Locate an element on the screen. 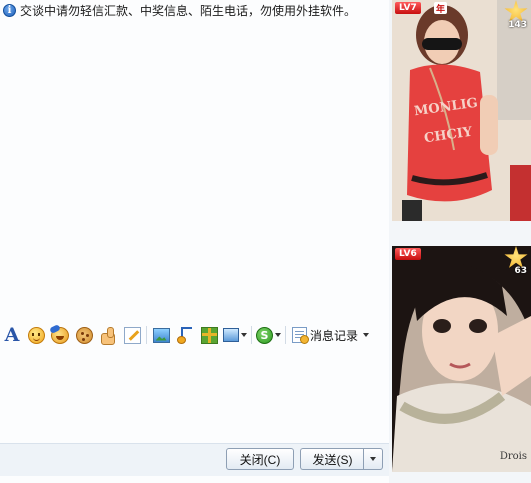  screenshot-button is located at coordinates (235, 335).